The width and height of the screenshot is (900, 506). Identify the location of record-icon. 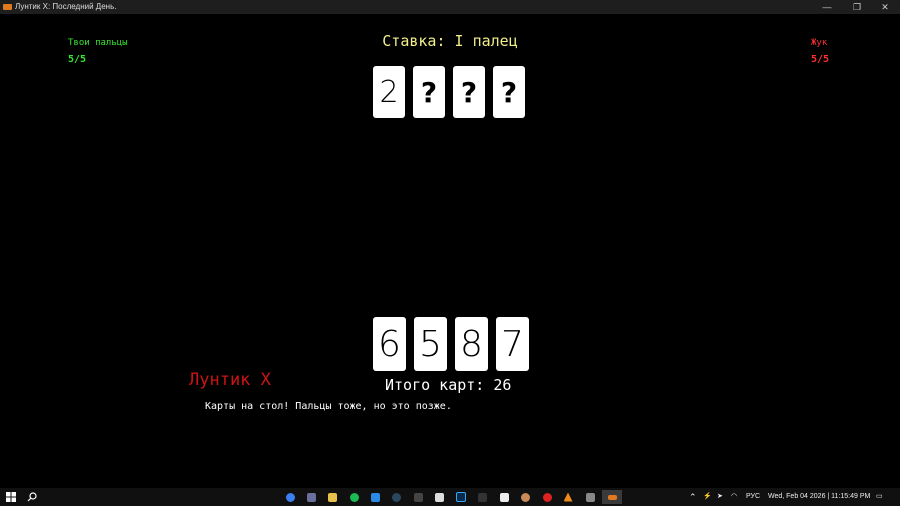
(547, 497).